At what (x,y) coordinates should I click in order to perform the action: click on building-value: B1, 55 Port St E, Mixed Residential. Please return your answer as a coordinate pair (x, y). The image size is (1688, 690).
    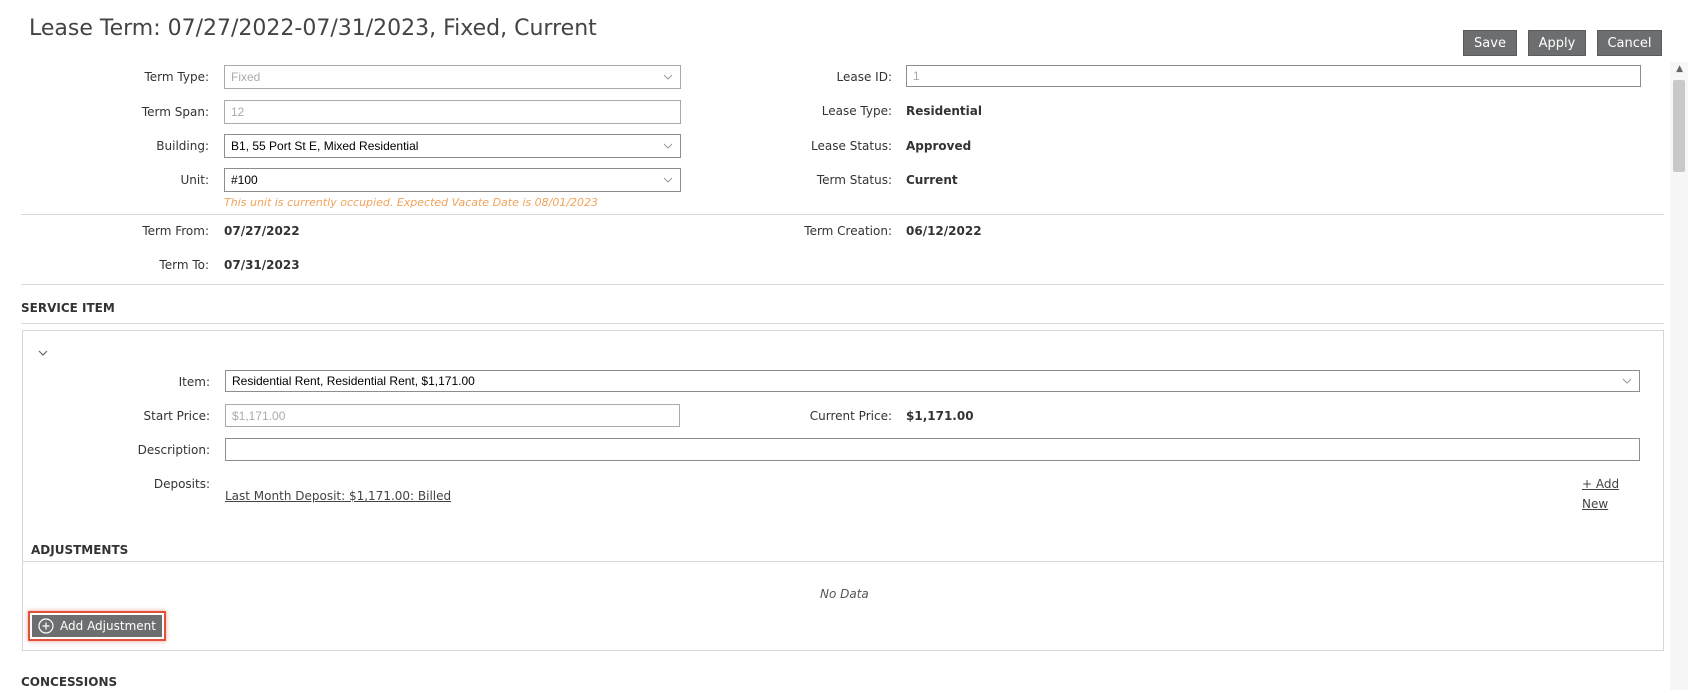
    Looking at the image, I should click on (325, 146).